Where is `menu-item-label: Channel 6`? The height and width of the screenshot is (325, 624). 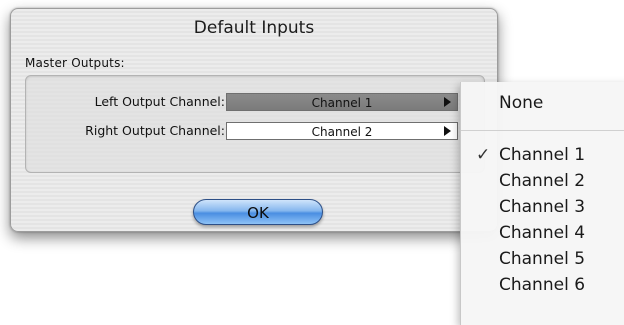 menu-item-label: Channel 6 is located at coordinates (542, 285).